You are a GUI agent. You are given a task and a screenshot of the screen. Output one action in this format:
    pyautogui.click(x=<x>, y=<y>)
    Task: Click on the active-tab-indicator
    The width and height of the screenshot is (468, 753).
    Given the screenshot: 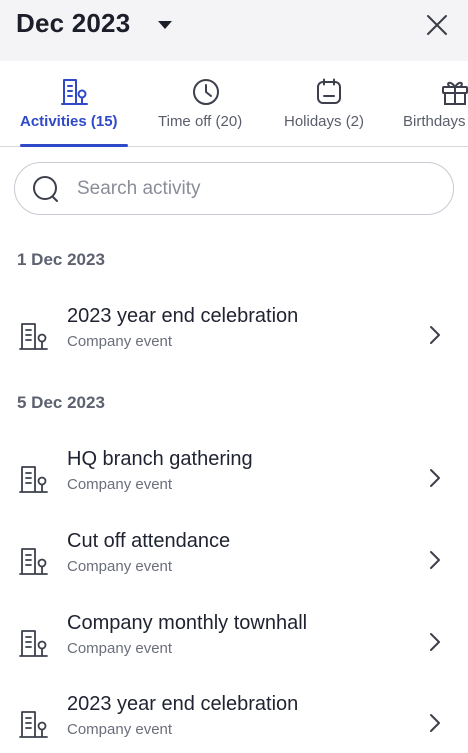 What is the action you would take?
    pyautogui.click(x=74, y=145)
    